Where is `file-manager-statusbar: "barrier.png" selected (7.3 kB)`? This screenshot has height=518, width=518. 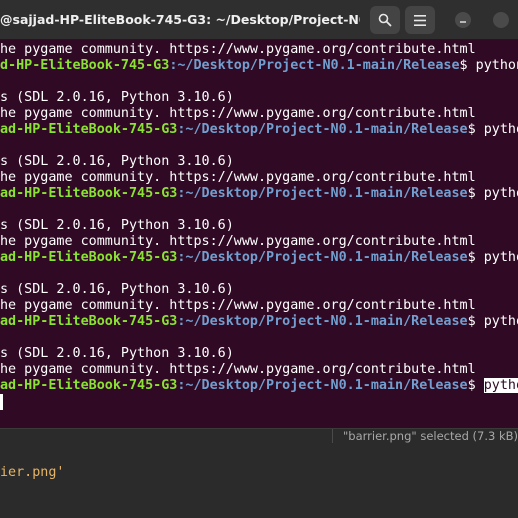 file-manager-statusbar: "barrier.png" selected (7.3 kB) is located at coordinates (259, 435).